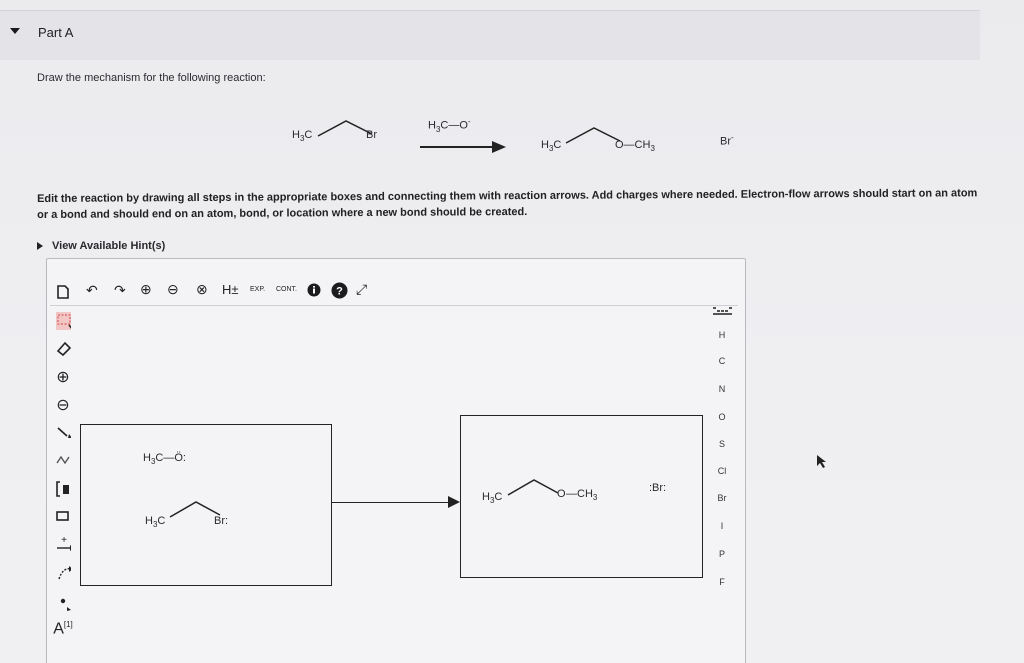  What do you see at coordinates (658, 488) in the screenshot?
I see `box2-bromide-ion: :Br:` at bounding box center [658, 488].